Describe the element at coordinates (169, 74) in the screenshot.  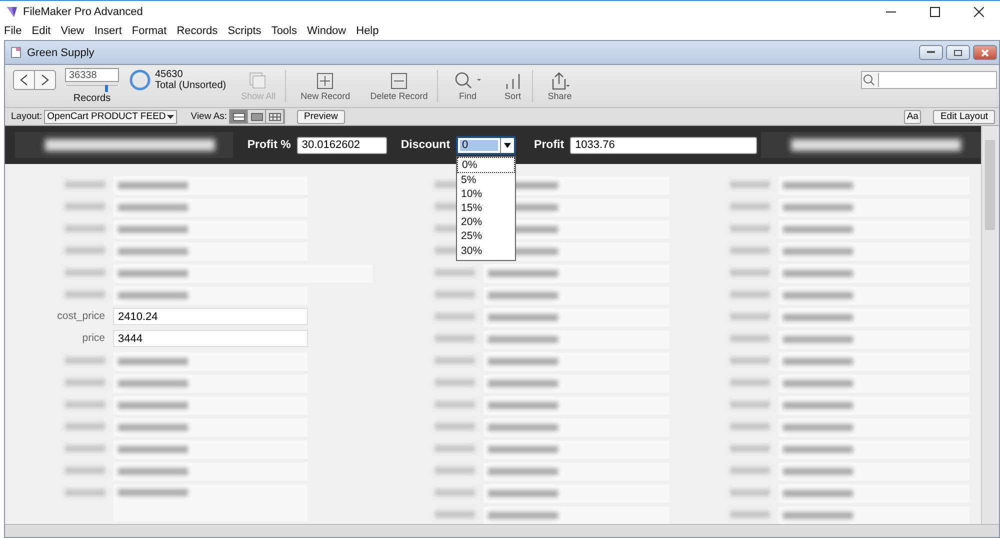
I see `found-count: 45630` at that location.